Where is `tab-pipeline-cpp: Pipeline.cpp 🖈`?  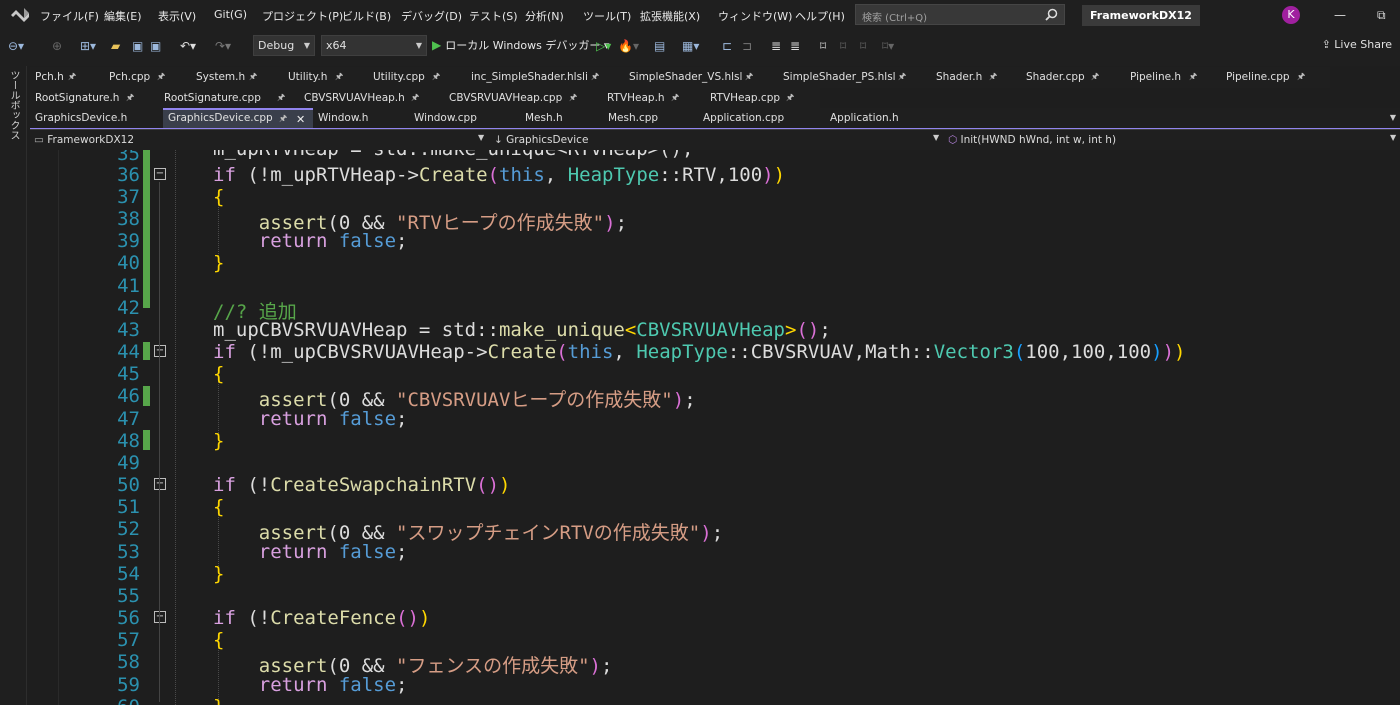
tab-pipeline-cpp: Pipeline.cpp 🖈 is located at coordinates (1275, 77).